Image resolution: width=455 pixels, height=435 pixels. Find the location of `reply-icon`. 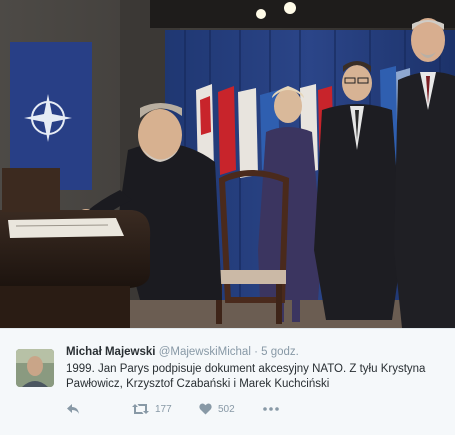

reply-icon is located at coordinates (73, 409).